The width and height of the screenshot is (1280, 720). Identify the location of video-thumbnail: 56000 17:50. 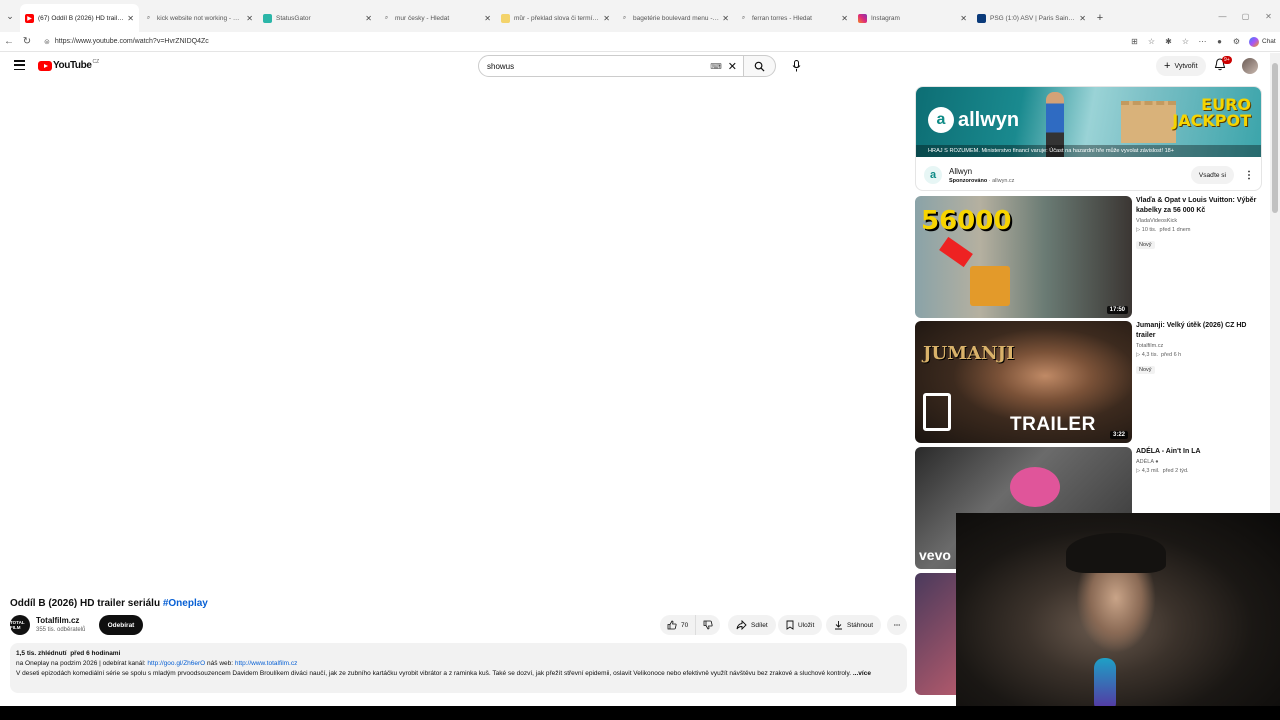
(1023, 257).